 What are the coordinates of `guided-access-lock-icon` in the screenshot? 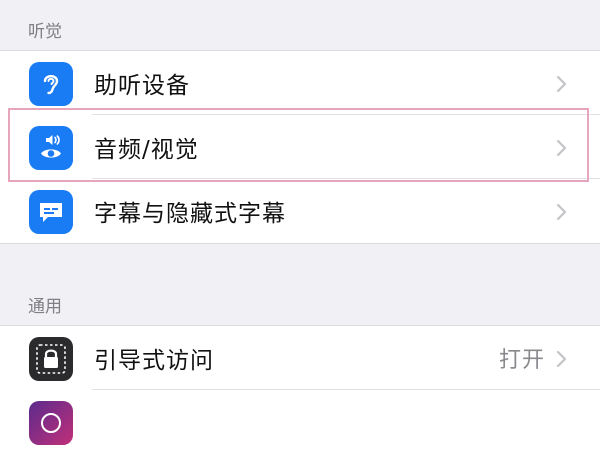 It's located at (51, 359).